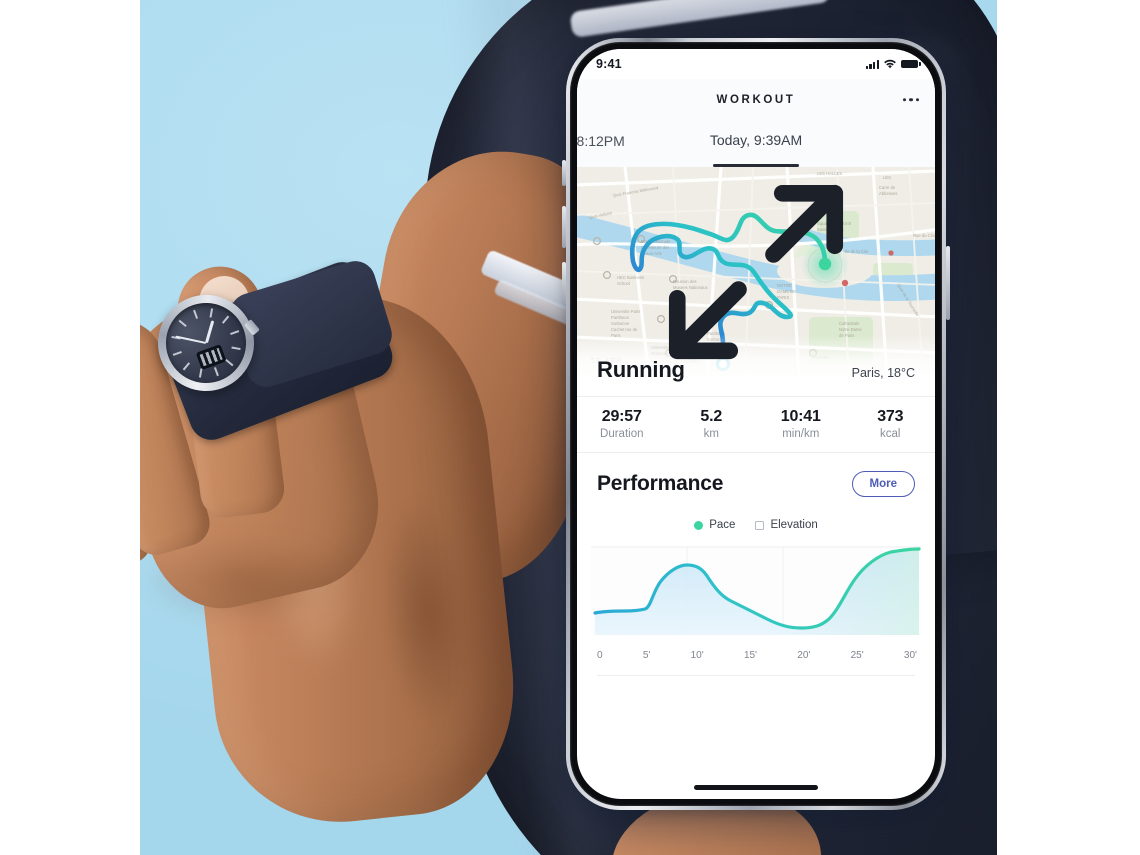  Describe the element at coordinates (756, 675) in the screenshot. I see `section-divider` at that location.